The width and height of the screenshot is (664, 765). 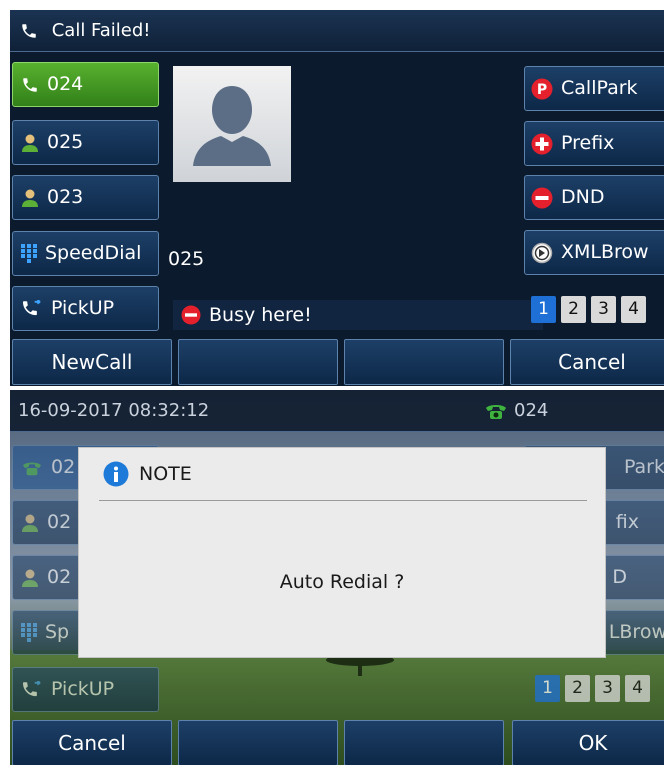 What do you see at coordinates (165, 474) in the screenshot?
I see `dialog-title: NOTE` at bounding box center [165, 474].